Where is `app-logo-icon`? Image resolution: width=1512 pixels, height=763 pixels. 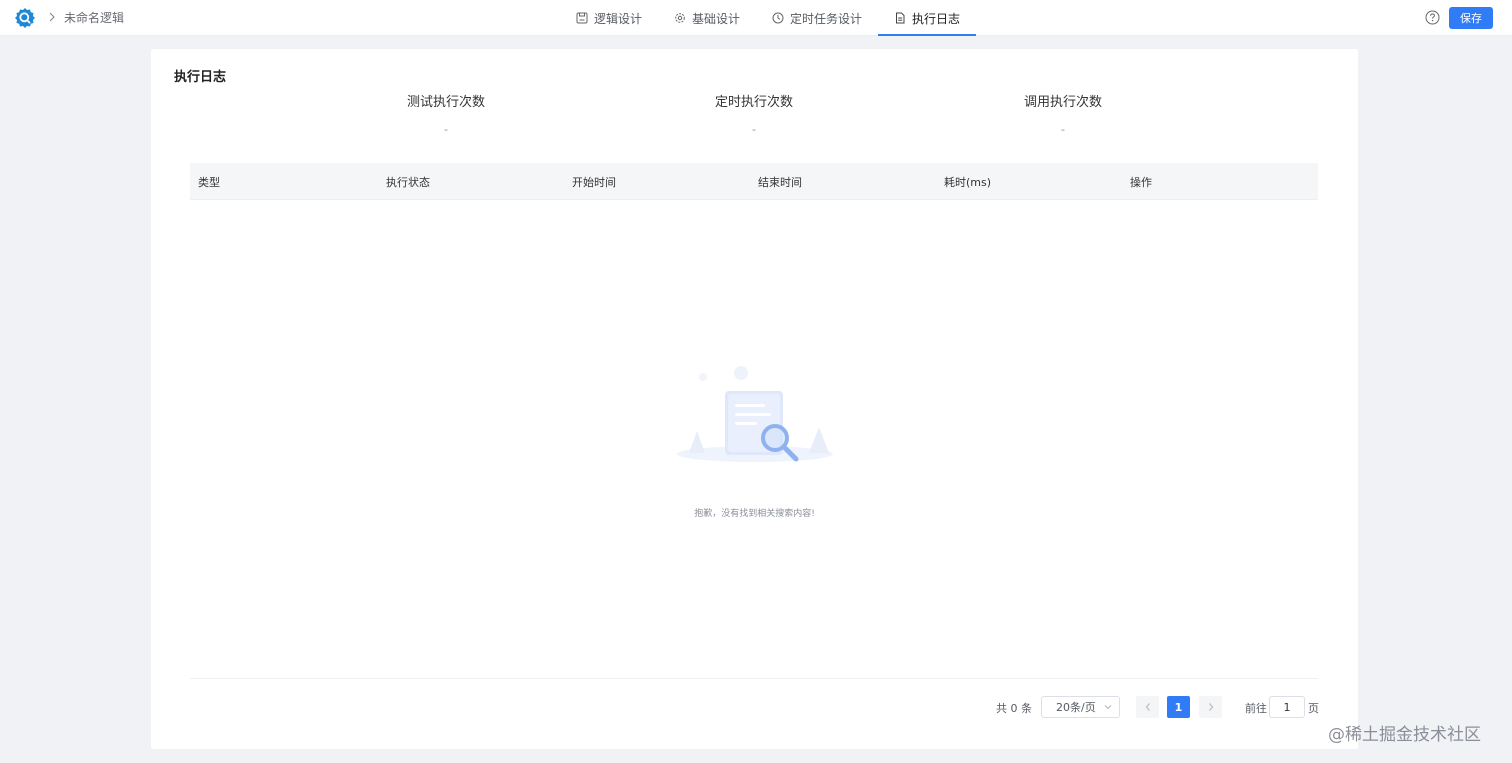 app-logo-icon is located at coordinates (25, 18).